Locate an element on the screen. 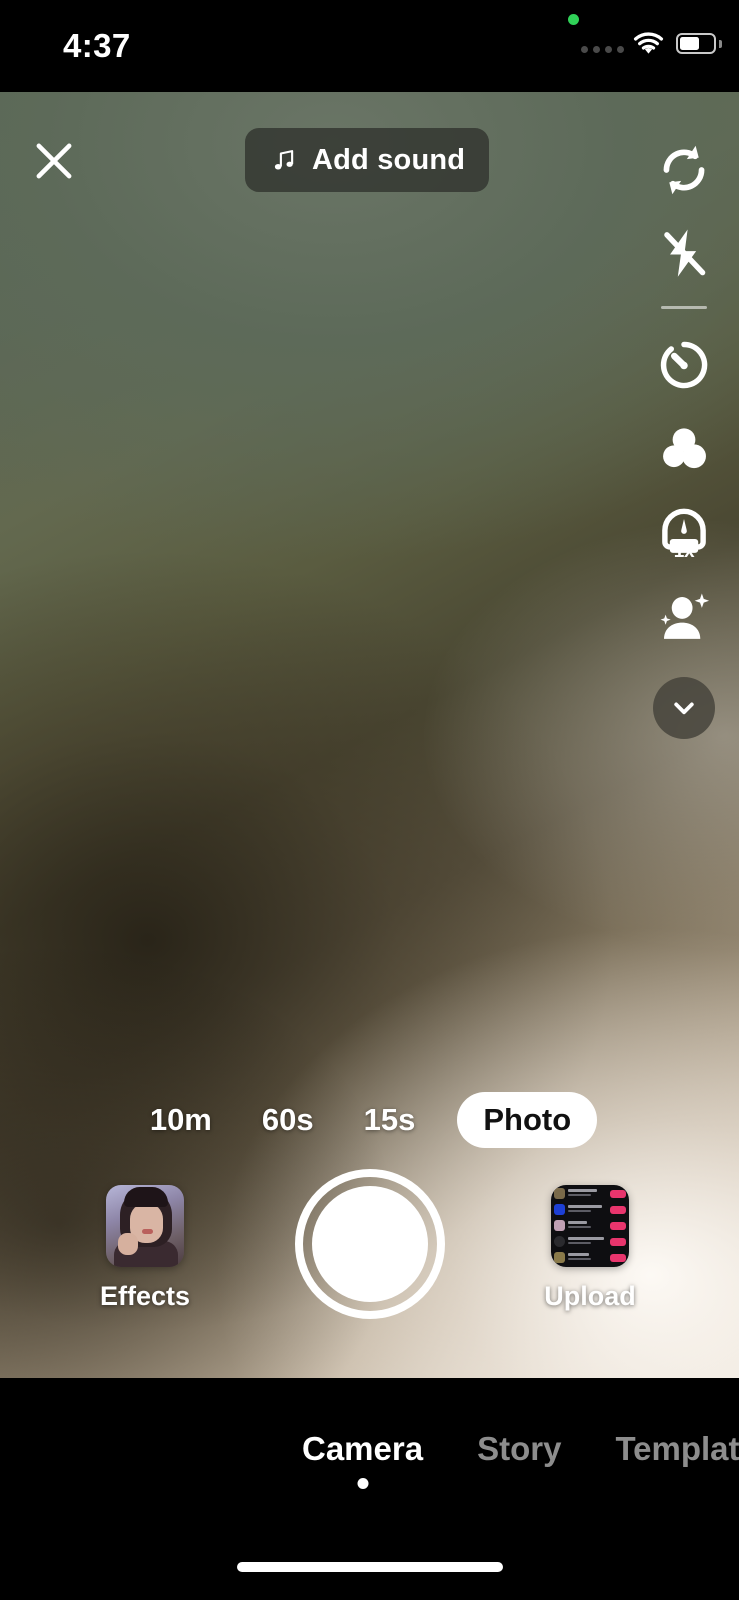  camera-tools-sidebar: 1x is located at coordinates (684, 433).